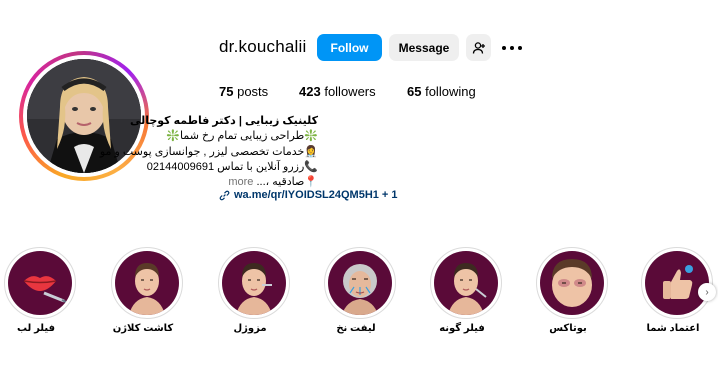 The width and height of the screenshot is (718, 371). What do you see at coordinates (143, 328) in the screenshot?
I see `highlight-label: کاشت کلاژن` at bounding box center [143, 328].